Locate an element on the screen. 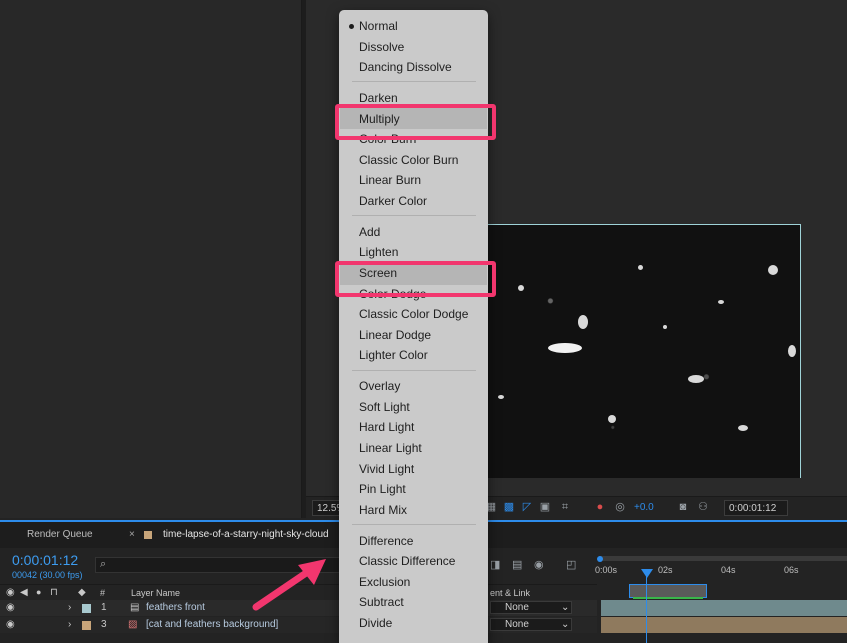 This screenshot has height=643, width=847. motion-blur-icon: ◉ is located at coordinates (539, 564).